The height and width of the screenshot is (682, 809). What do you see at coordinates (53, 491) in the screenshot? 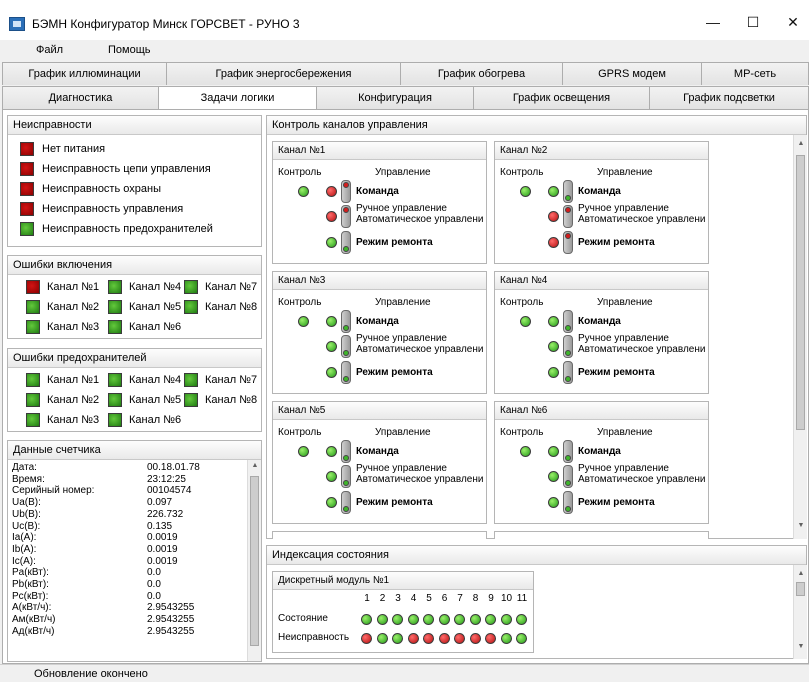
I see `meter-key: Серийный номер:` at bounding box center [53, 491].